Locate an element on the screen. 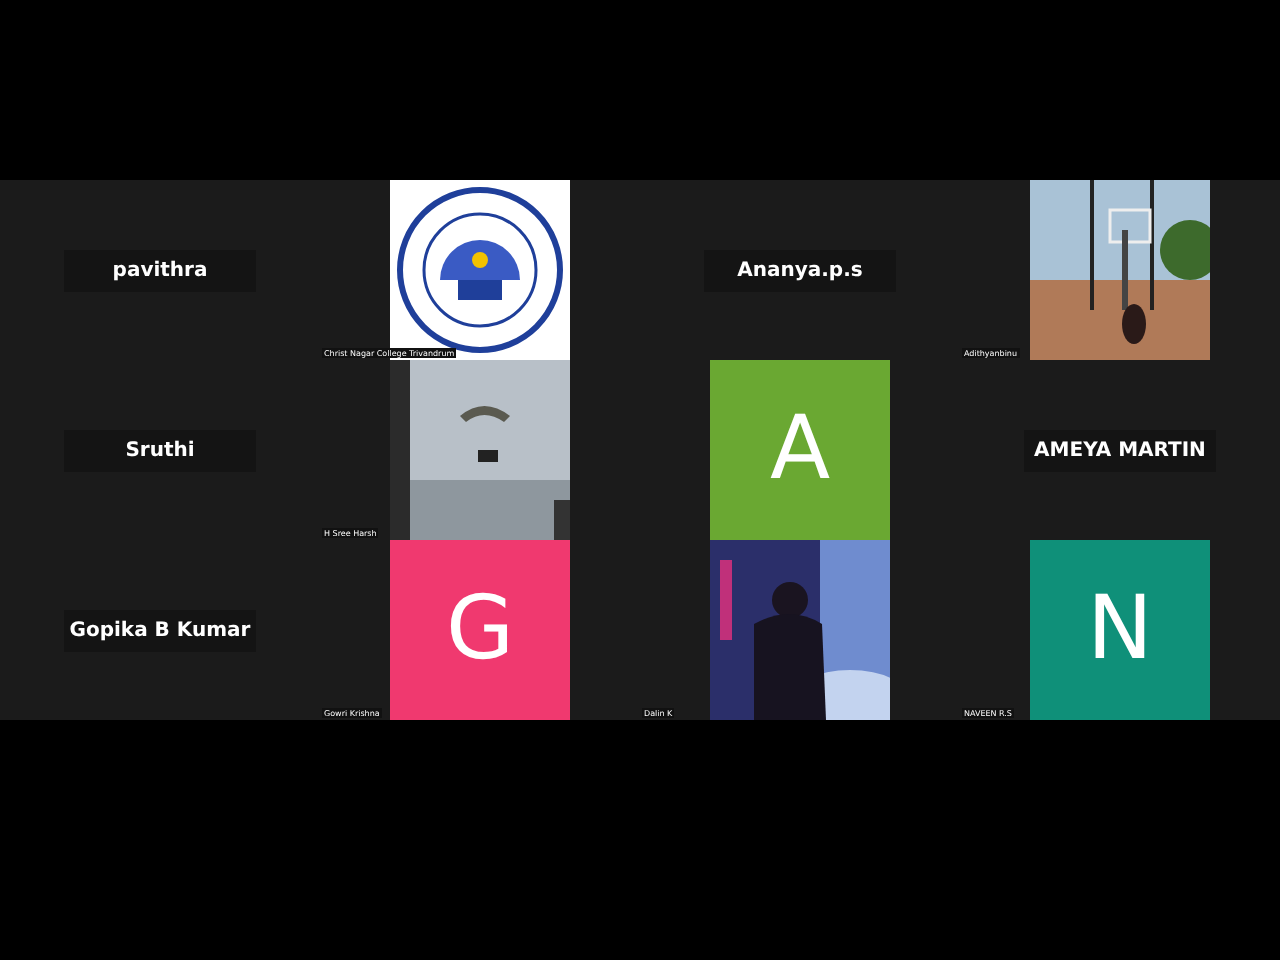  avatar: G is located at coordinates (480, 630).